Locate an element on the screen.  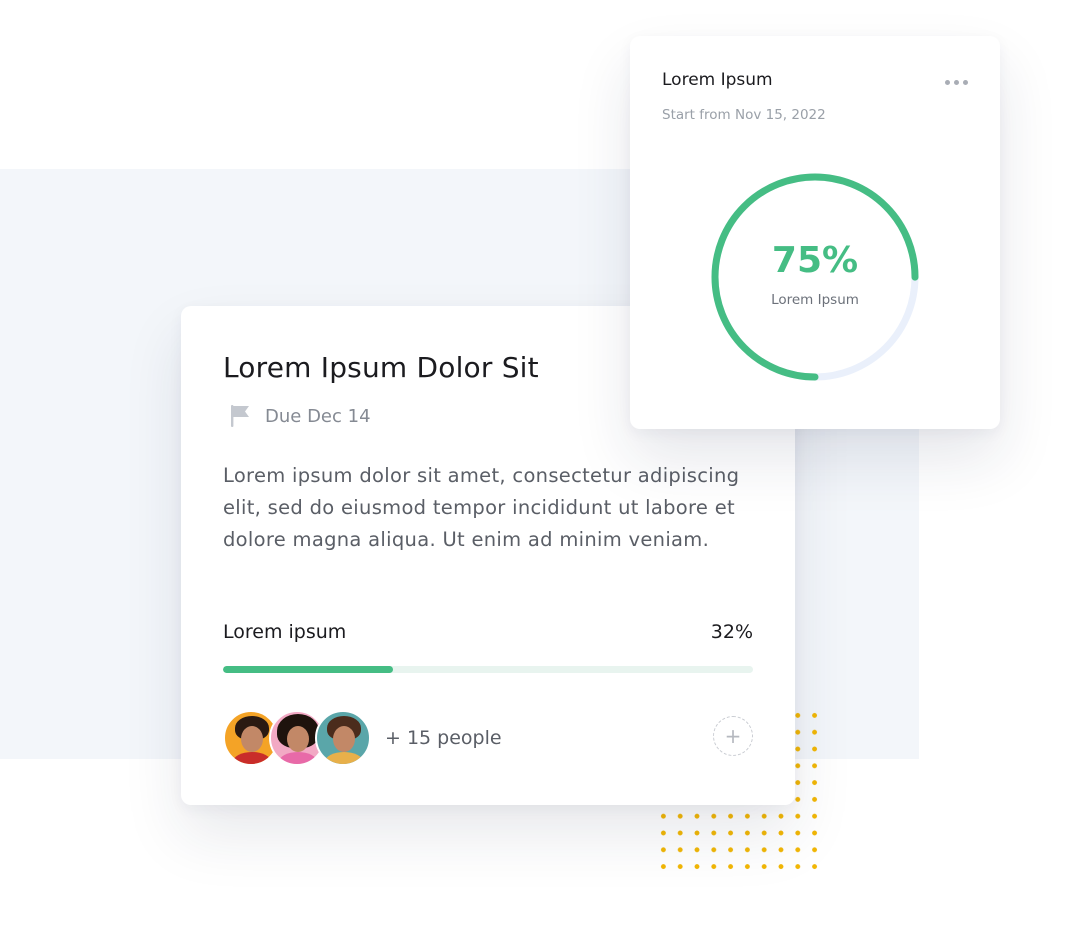
avatar is located at coordinates (343, 738).